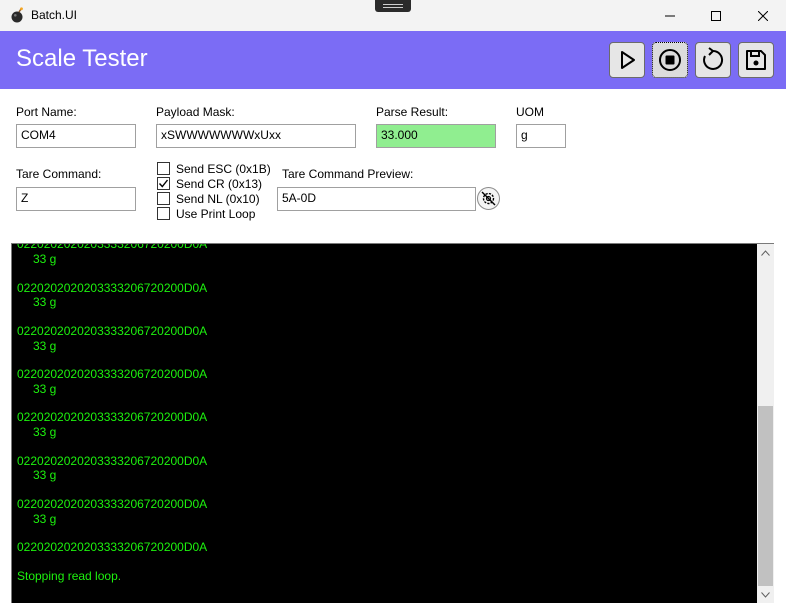  What do you see at coordinates (59, 174) in the screenshot?
I see `tare-command-label: Tare Command:` at bounding box center [59, 174].